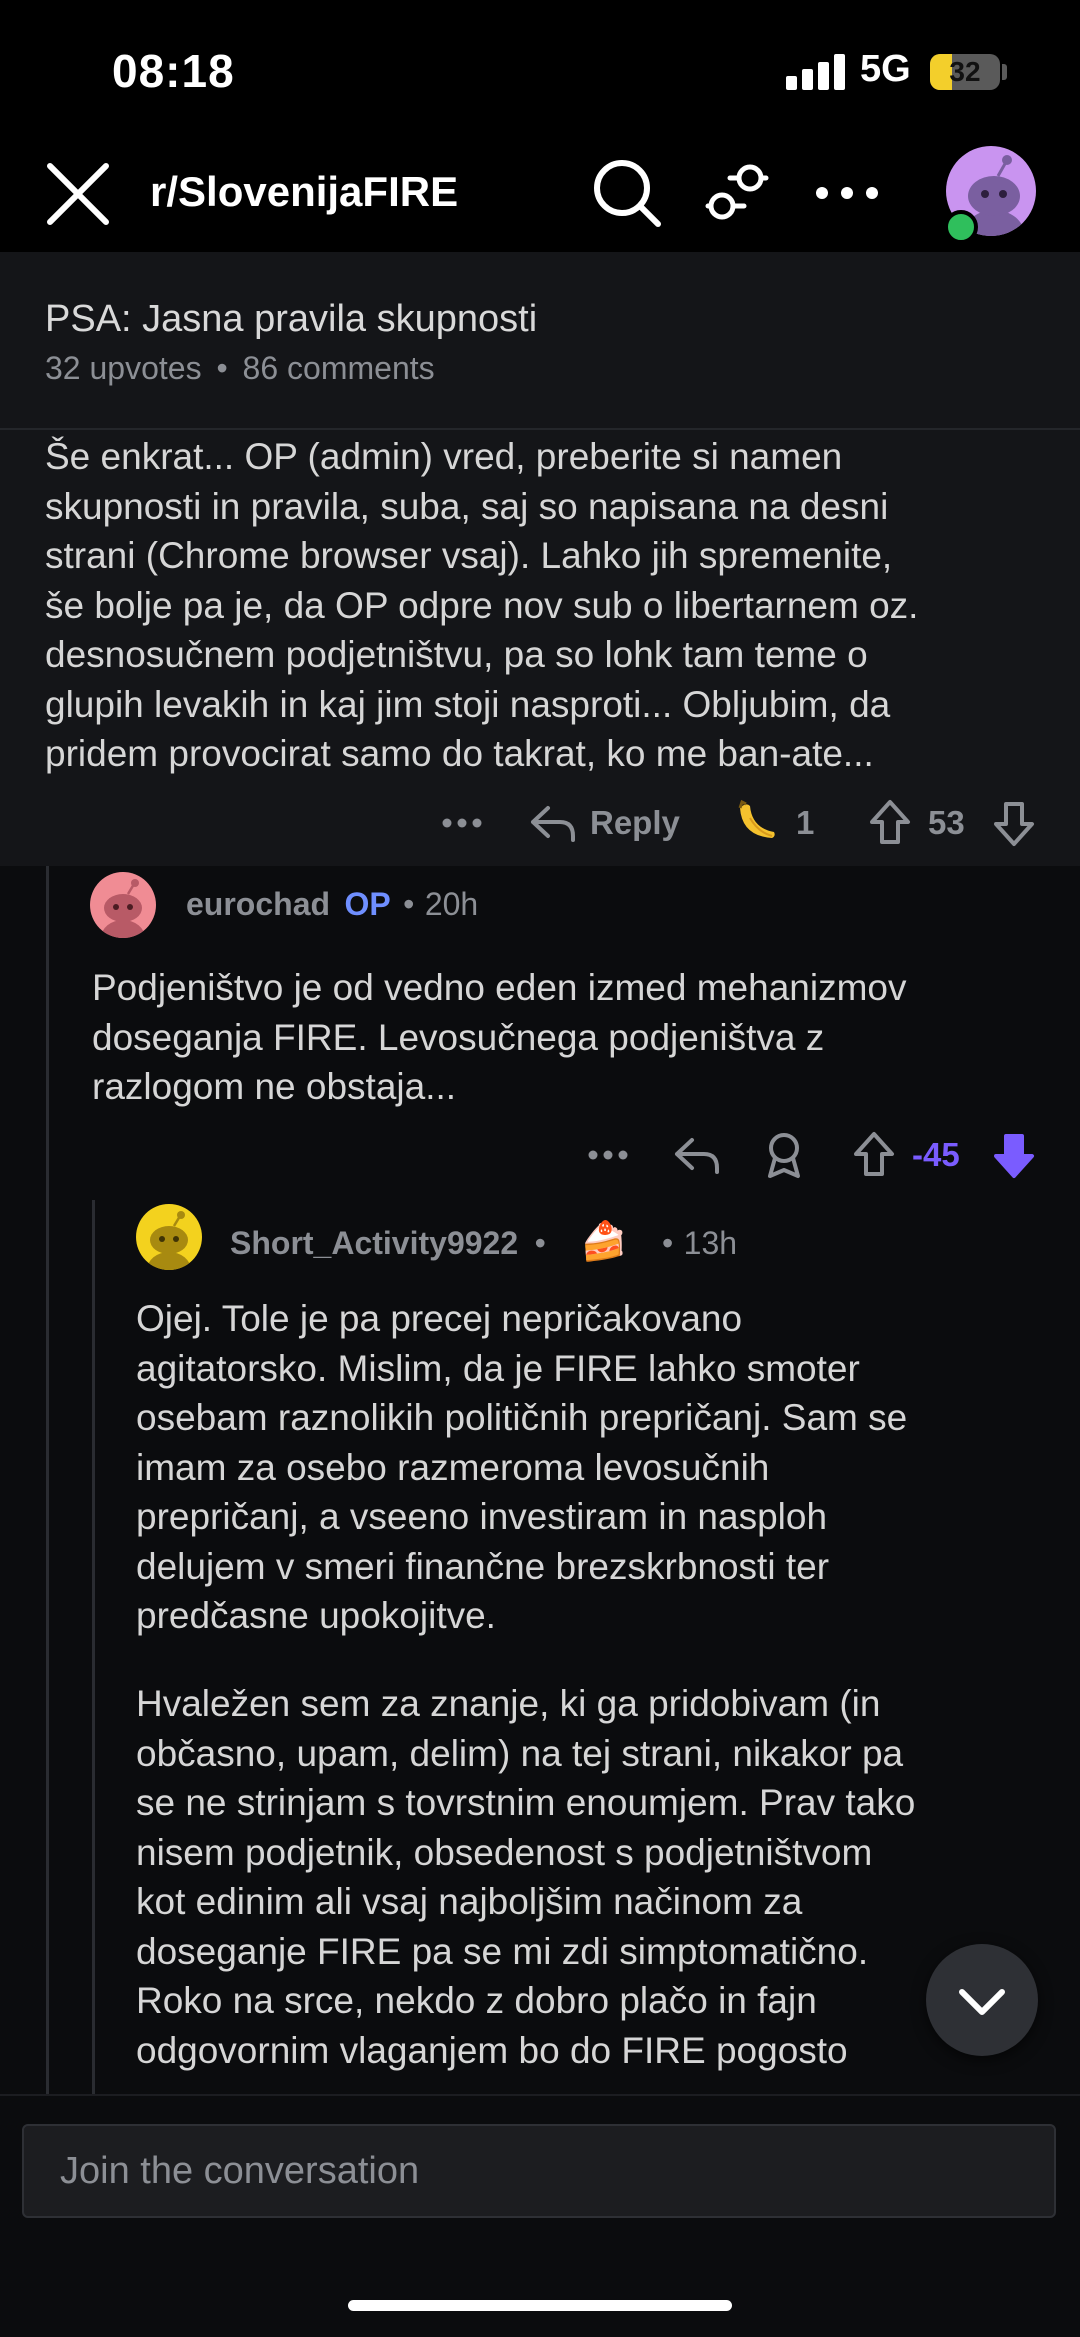 Image resolution: width=1080 pixels, height=2337 pixels. I want to click on close-icon, so click(78, 194).